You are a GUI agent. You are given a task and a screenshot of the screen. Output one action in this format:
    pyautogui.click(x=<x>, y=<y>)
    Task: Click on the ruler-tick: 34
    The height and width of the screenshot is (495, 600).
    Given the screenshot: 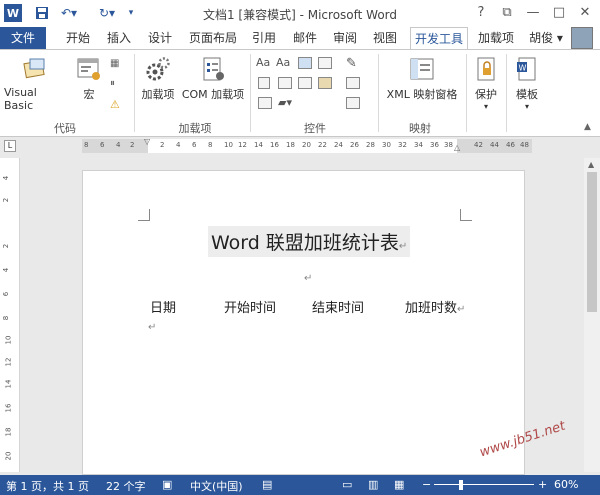 What is the action you would take?
    pyautogui.click(x=418, y=145)
    